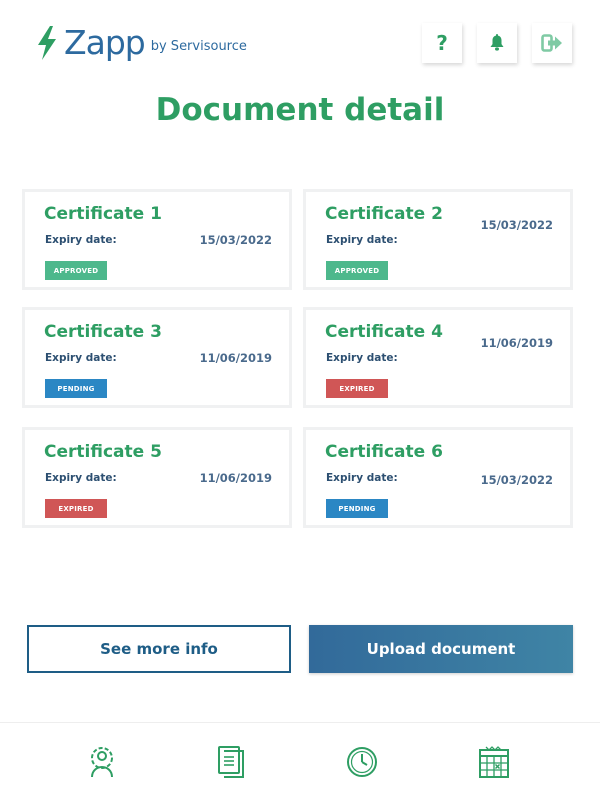 This screenshot has height=800, width=600. I want to click on bottom-nav, so click(300, 761).